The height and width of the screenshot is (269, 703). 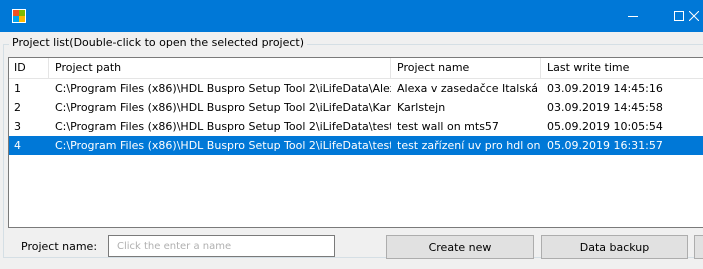 I want to click on minimize-icon, so click(x=633, y=16).